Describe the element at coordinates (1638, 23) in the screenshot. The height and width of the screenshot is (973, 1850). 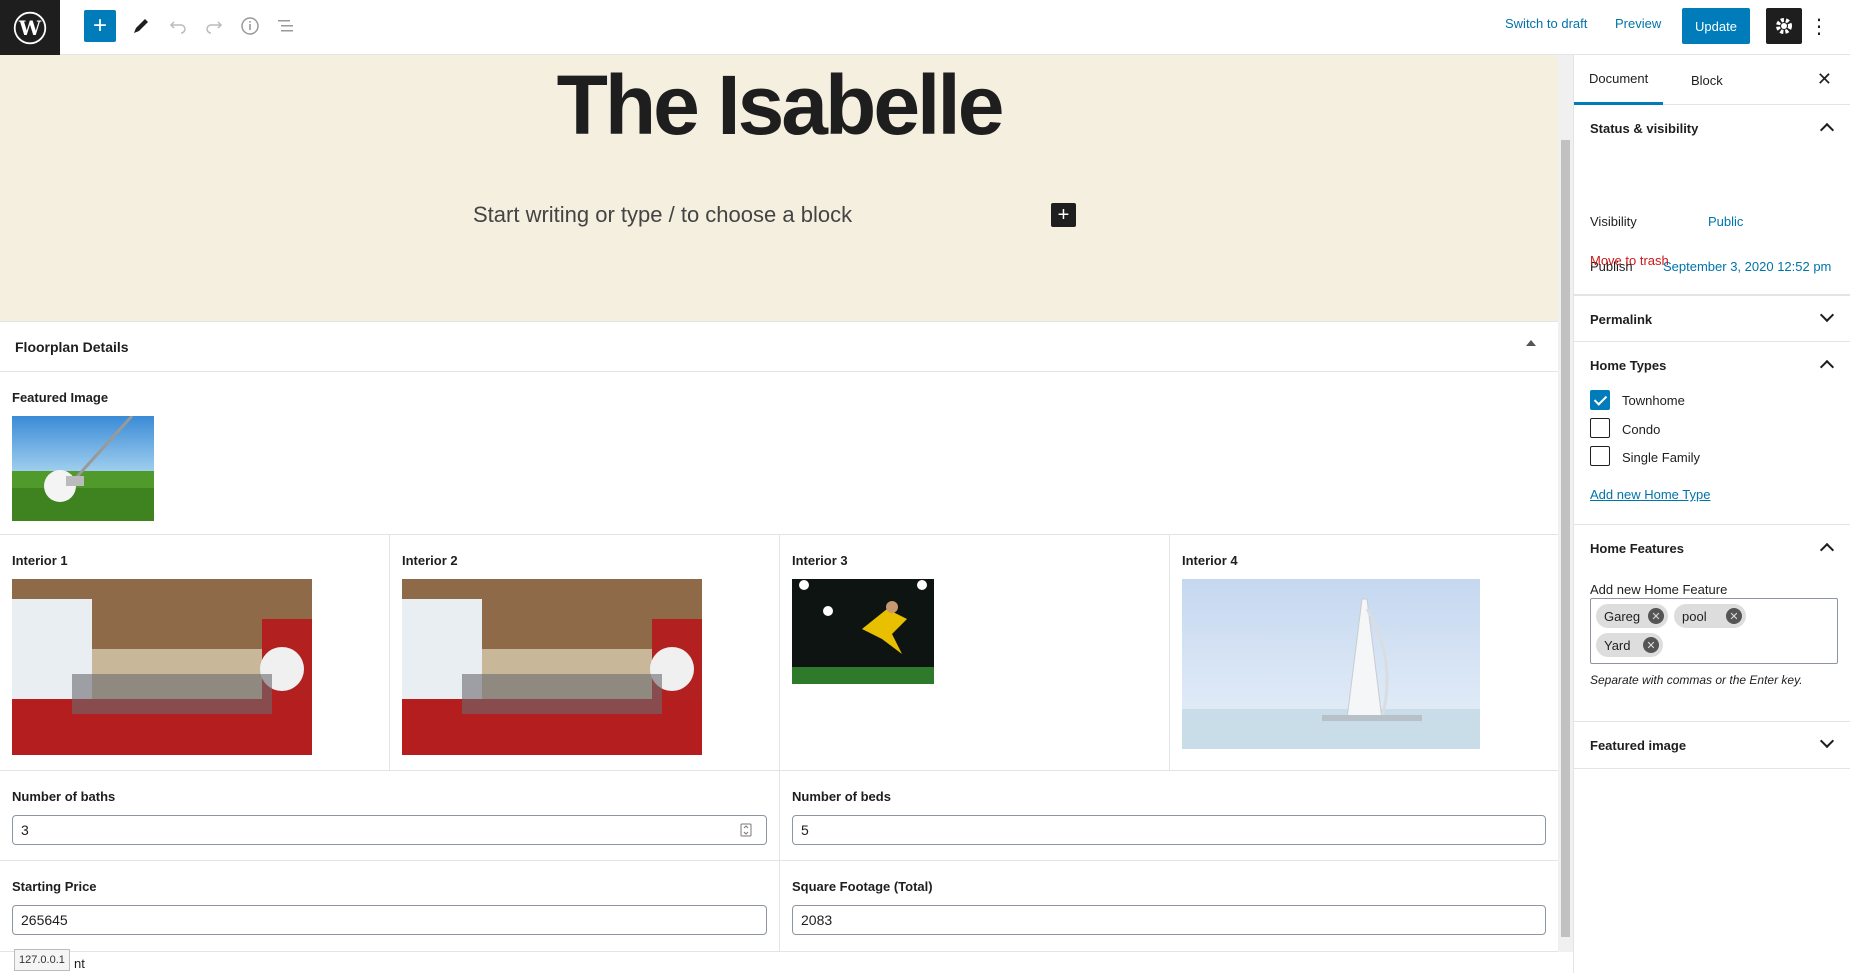
I see `preview-button: Preview` at that location.